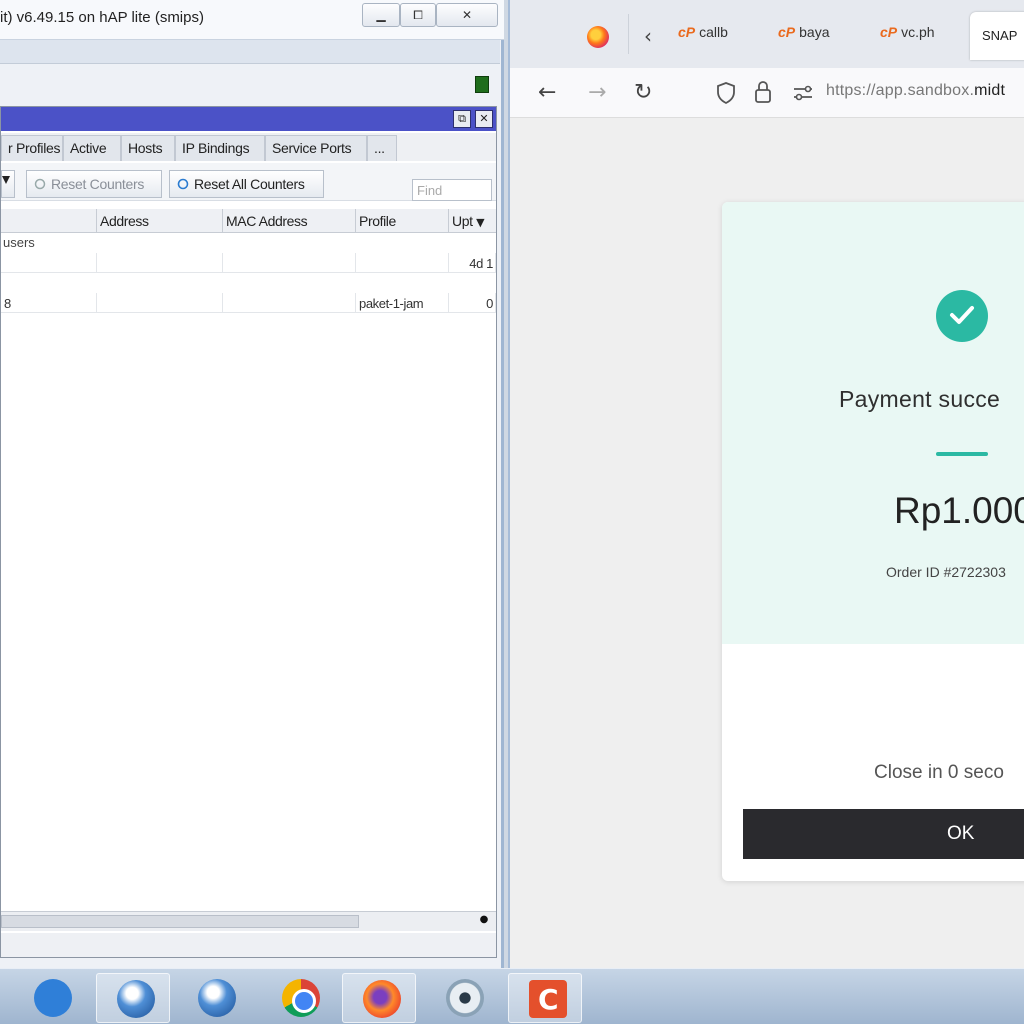 The width and height of the screenshot is (1024, 1024). I want to click on reset-counters-button: Reset Counters, so click(94, 184).